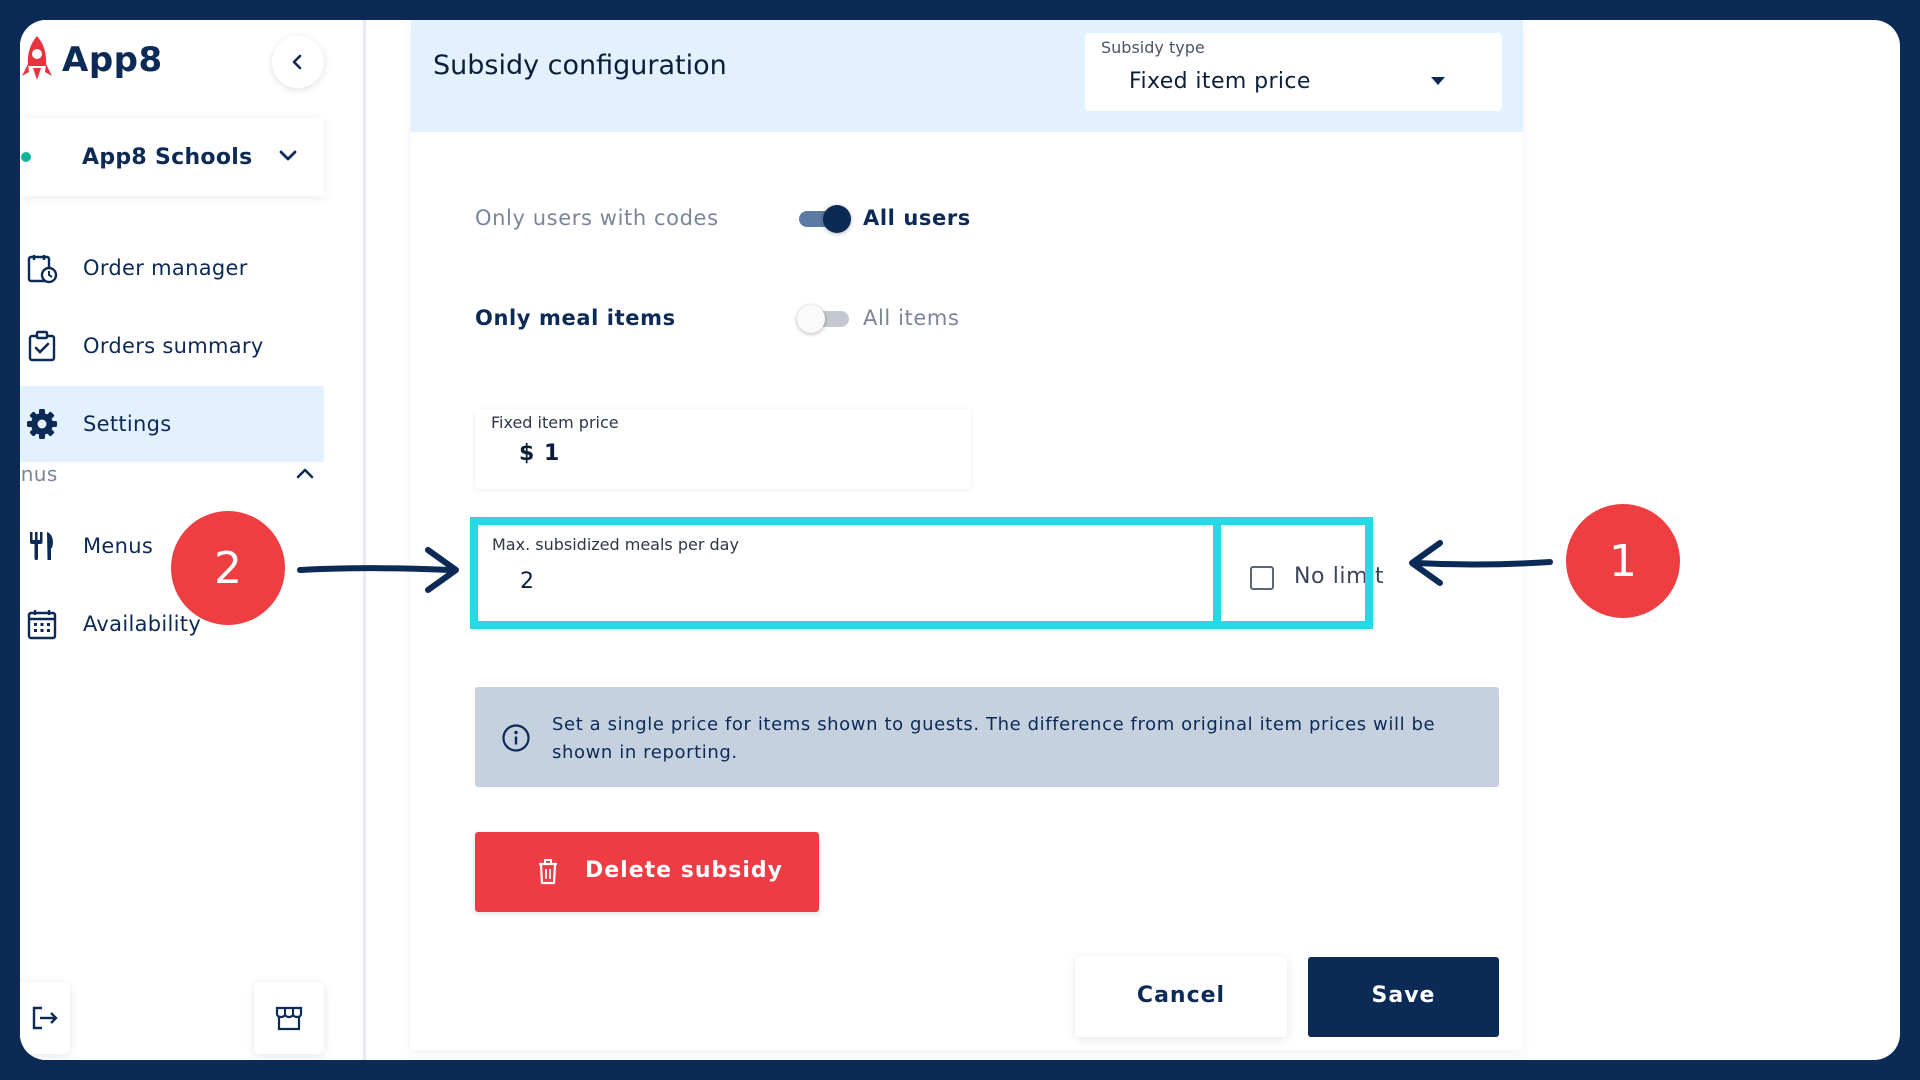 The height and width of the screenshot is (1080, 1920). I want to click on collapse-sidebar-button, so click(298, 62).